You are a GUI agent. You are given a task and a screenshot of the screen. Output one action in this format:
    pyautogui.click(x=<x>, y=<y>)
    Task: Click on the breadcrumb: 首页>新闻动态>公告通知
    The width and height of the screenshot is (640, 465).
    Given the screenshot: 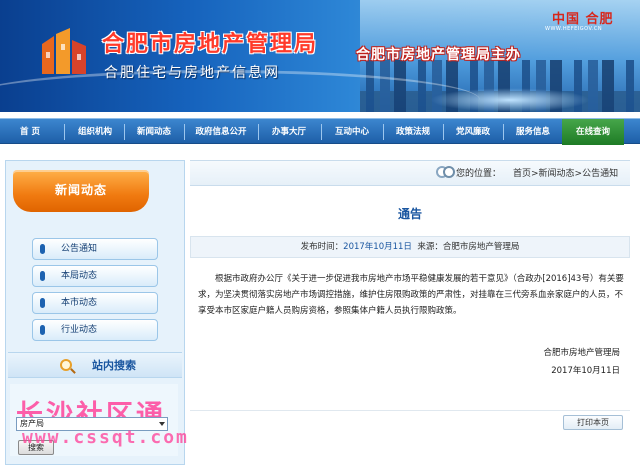 What is the action you would take?
    pyautogui.click(x=565, y=172)
    